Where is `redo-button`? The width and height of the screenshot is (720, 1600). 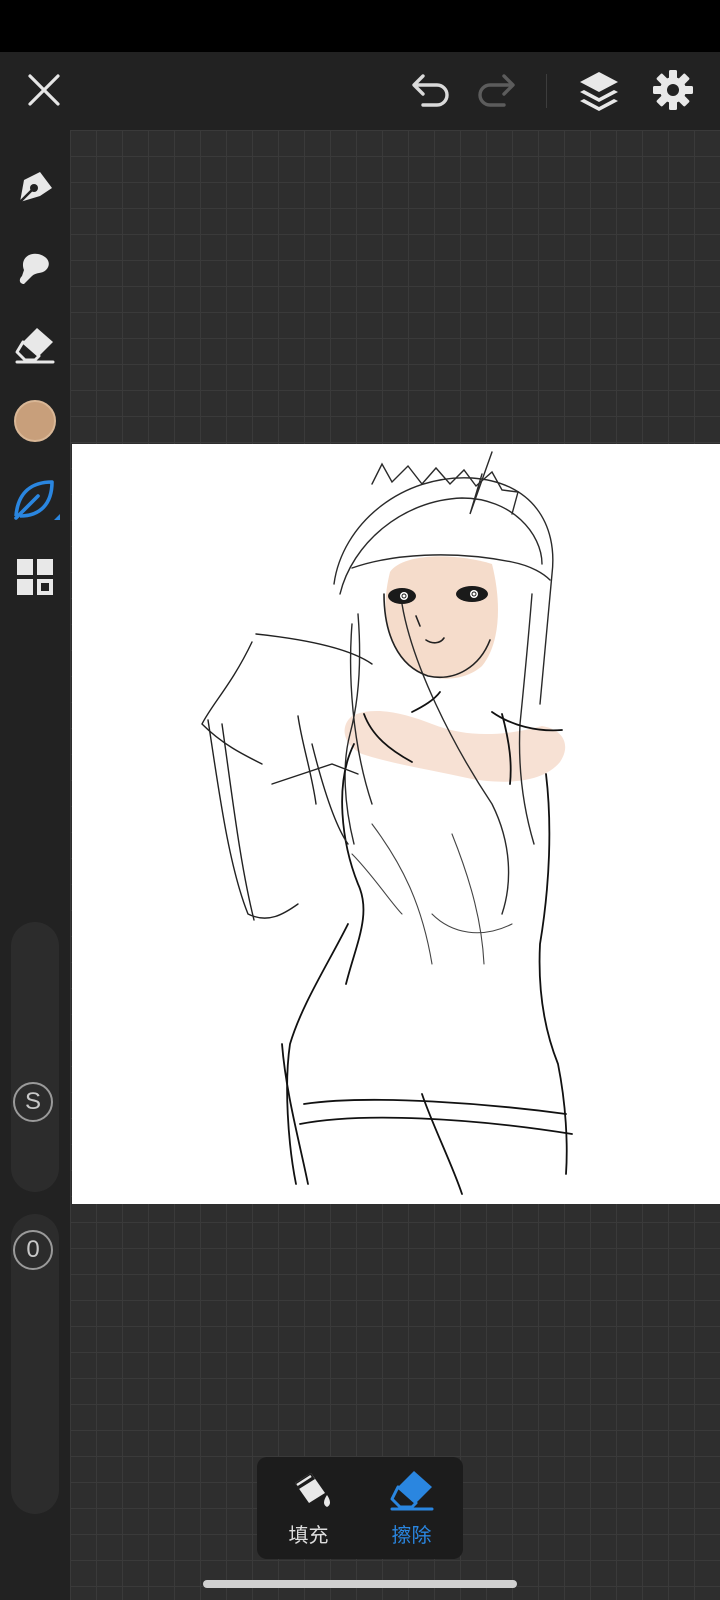 redo-button is located at coordinates (496, 91).